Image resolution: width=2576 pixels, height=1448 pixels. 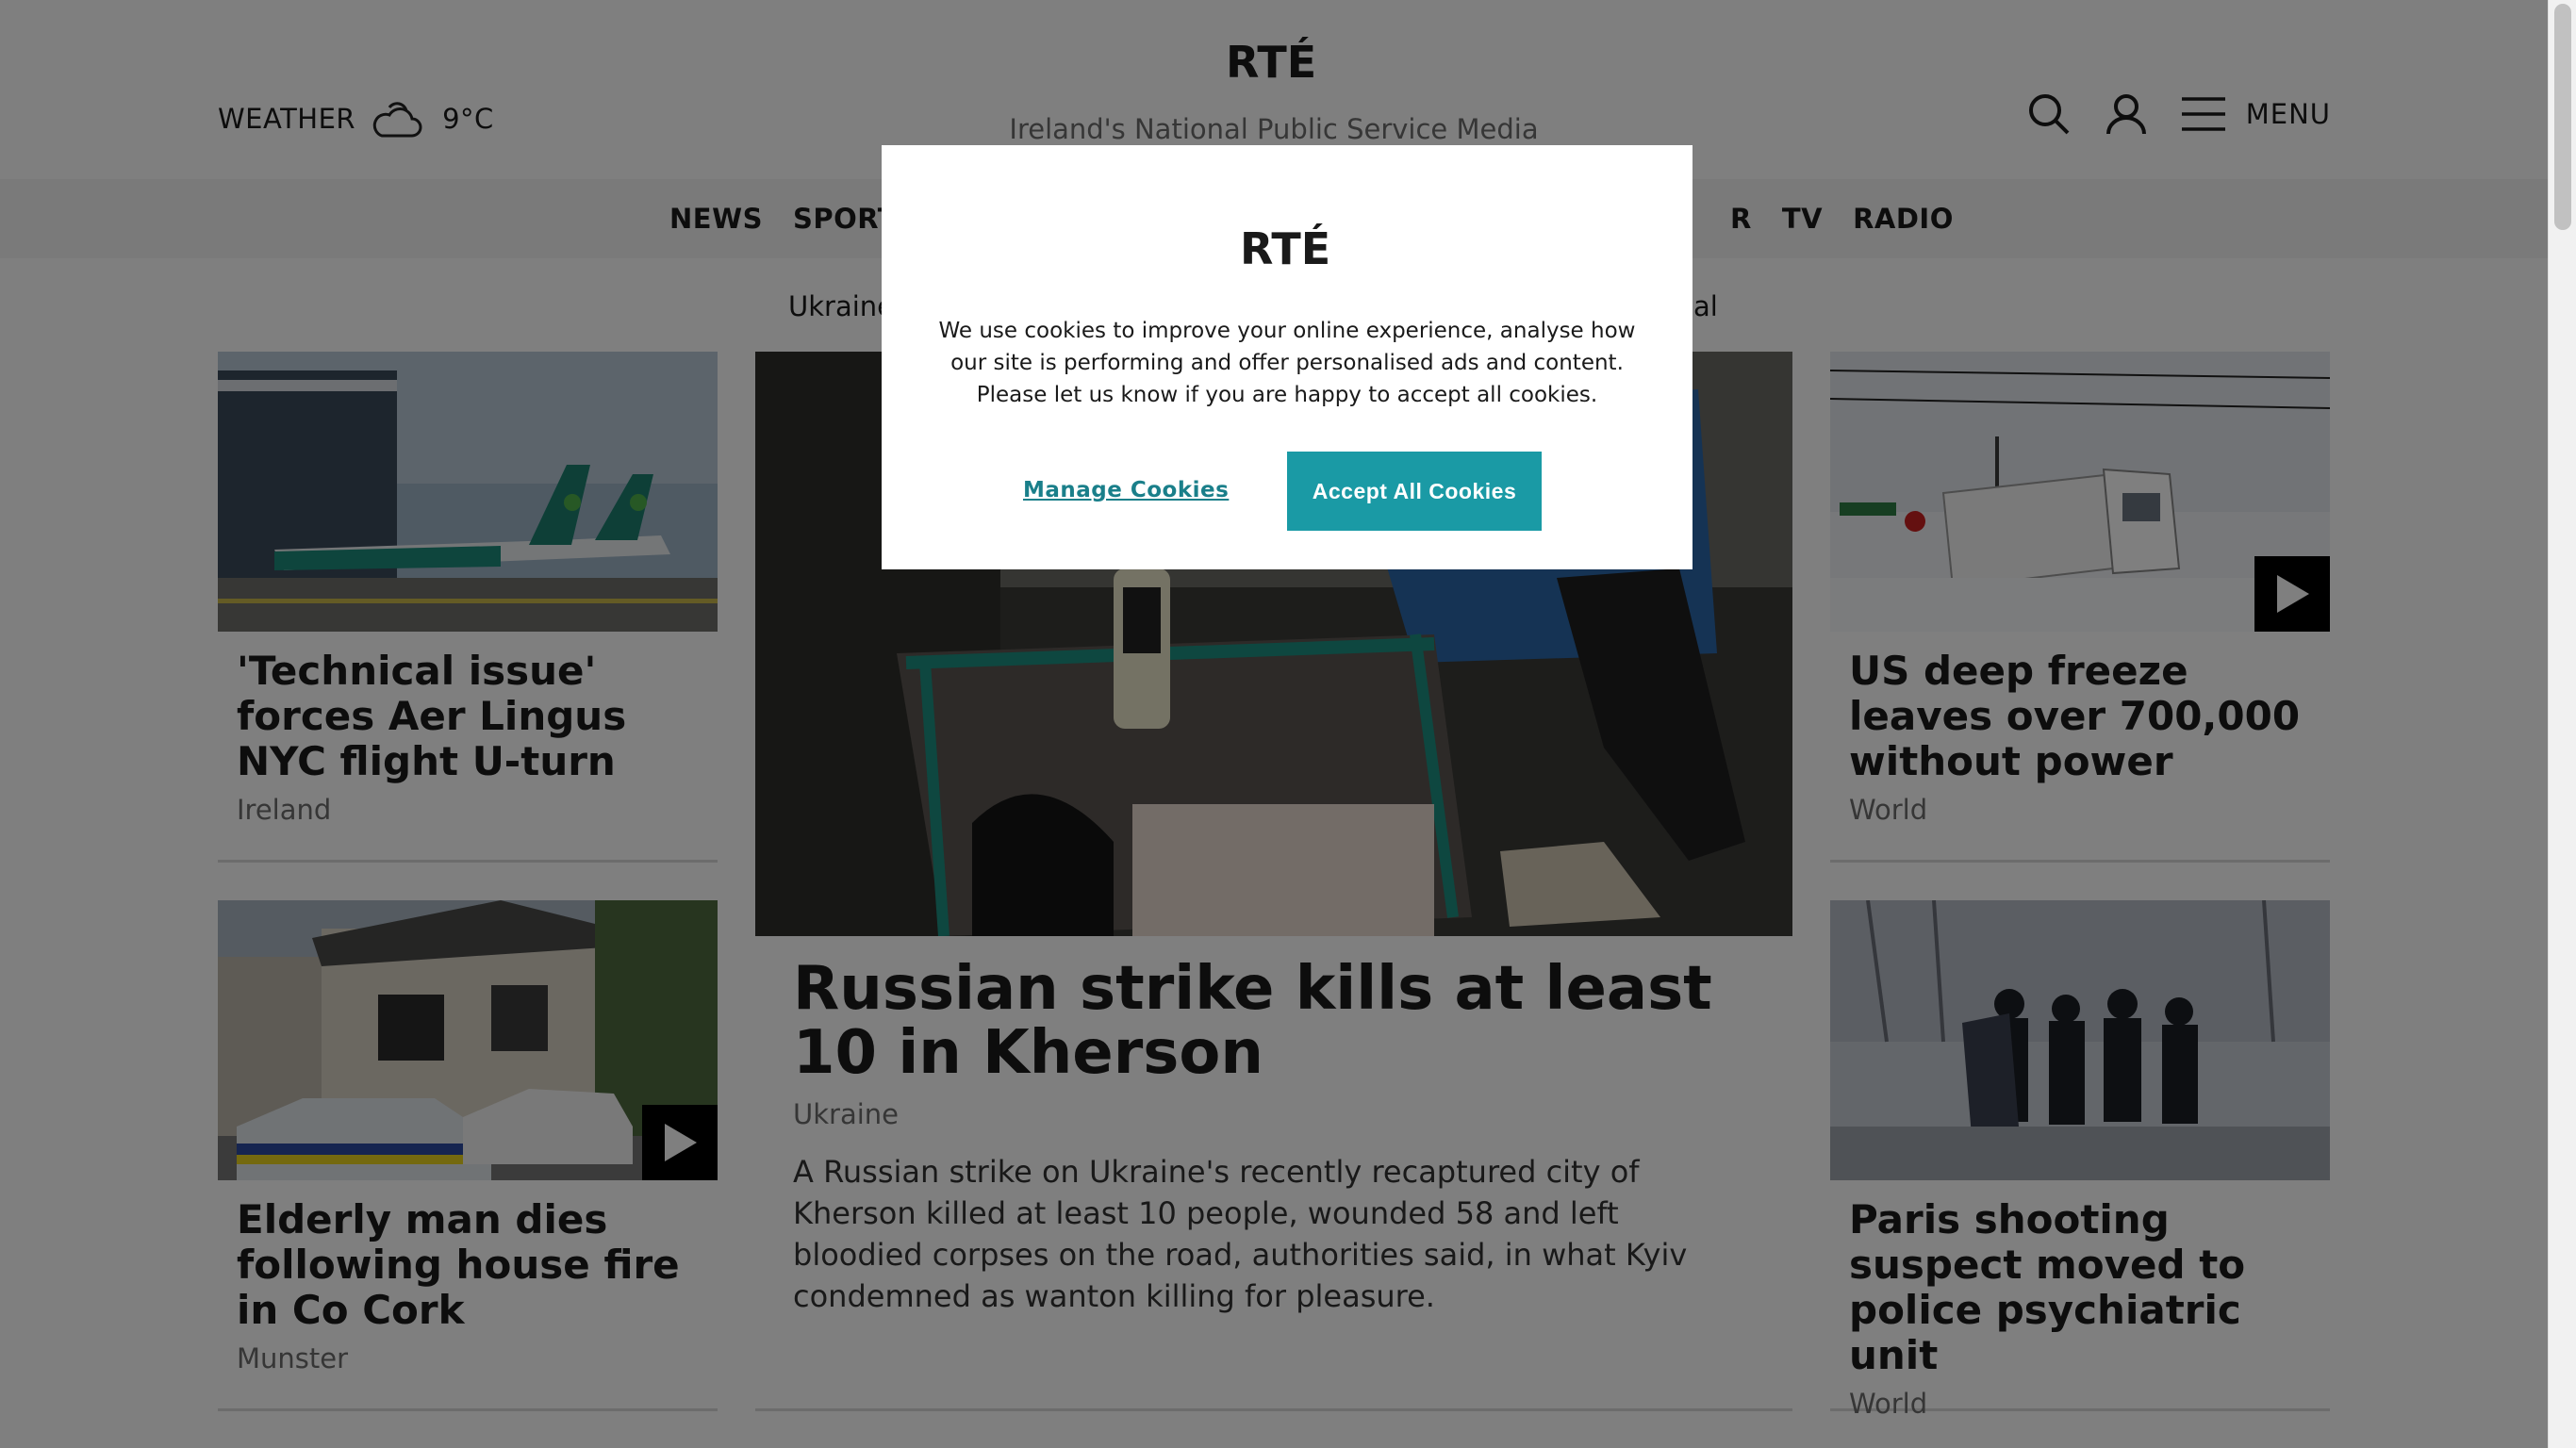 I want to click on modal-logo-text: RTÉ, so click(x=1285, y=248).